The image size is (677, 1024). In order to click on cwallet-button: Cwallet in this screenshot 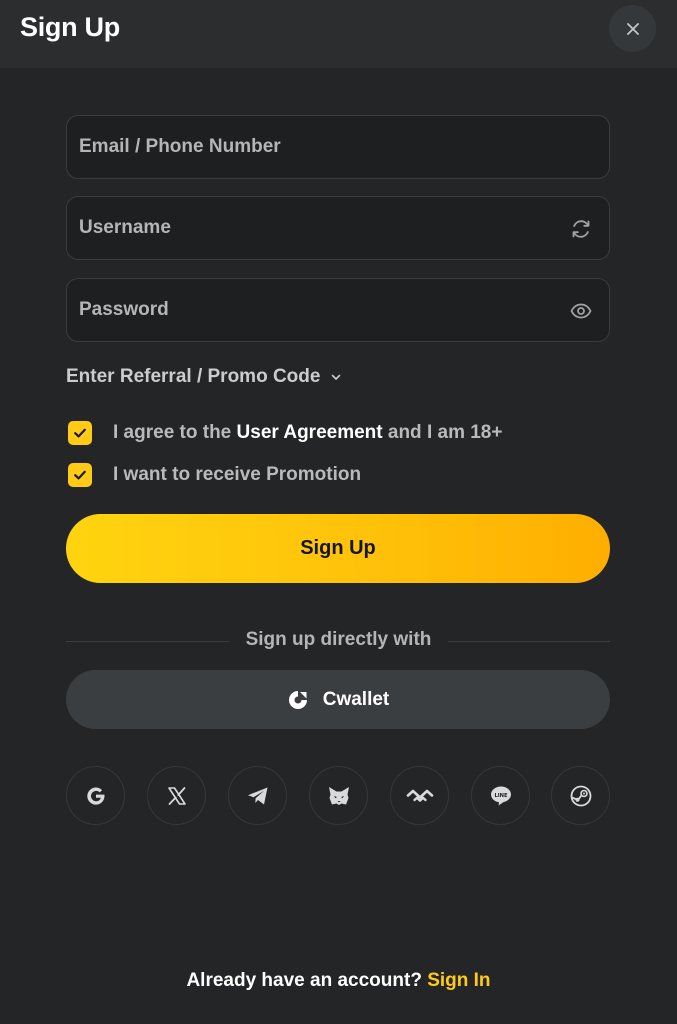, I will do `click(338, 699)`.